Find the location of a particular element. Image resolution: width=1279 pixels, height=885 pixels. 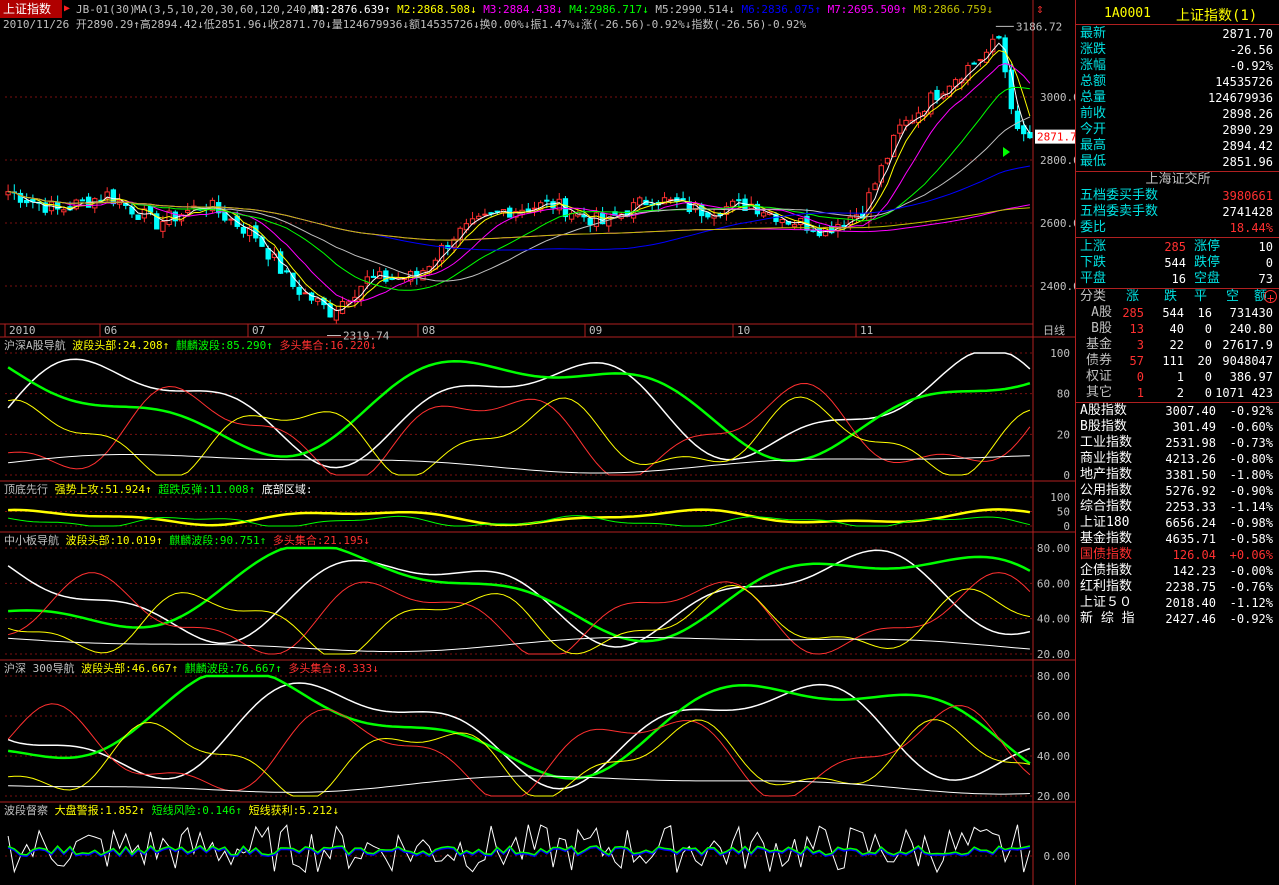

indicator-panel-5: 波段督察 大盘警报:1.852↑ 短线风险:0.146↑ 短线获利:5.212↓ is located at coordinates (518, 838).